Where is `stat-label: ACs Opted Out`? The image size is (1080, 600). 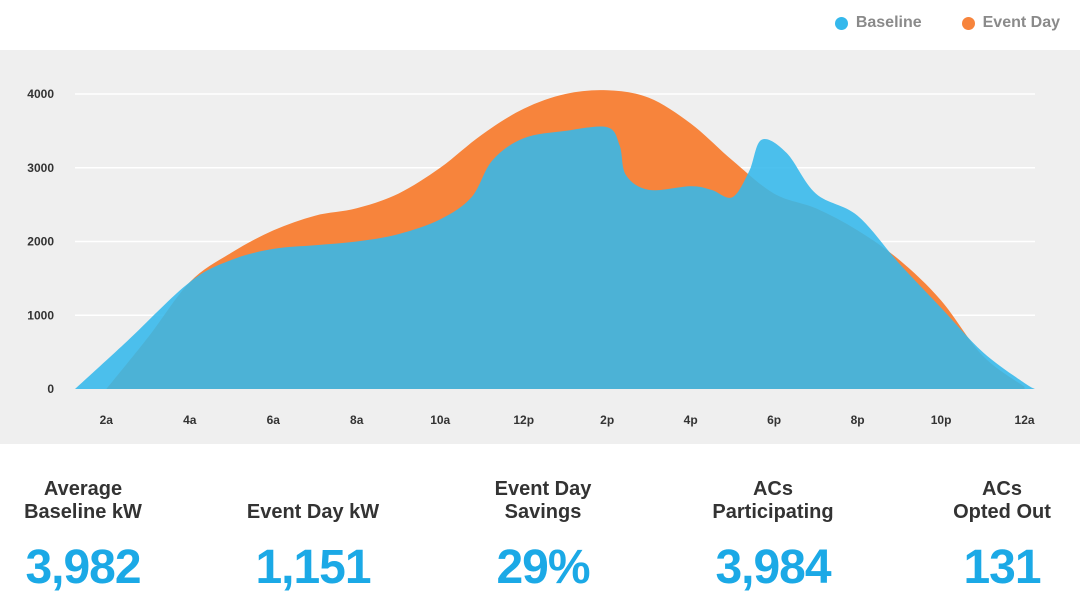 stat-label: ACs Opted Out is located at coordinates (1002, 500).